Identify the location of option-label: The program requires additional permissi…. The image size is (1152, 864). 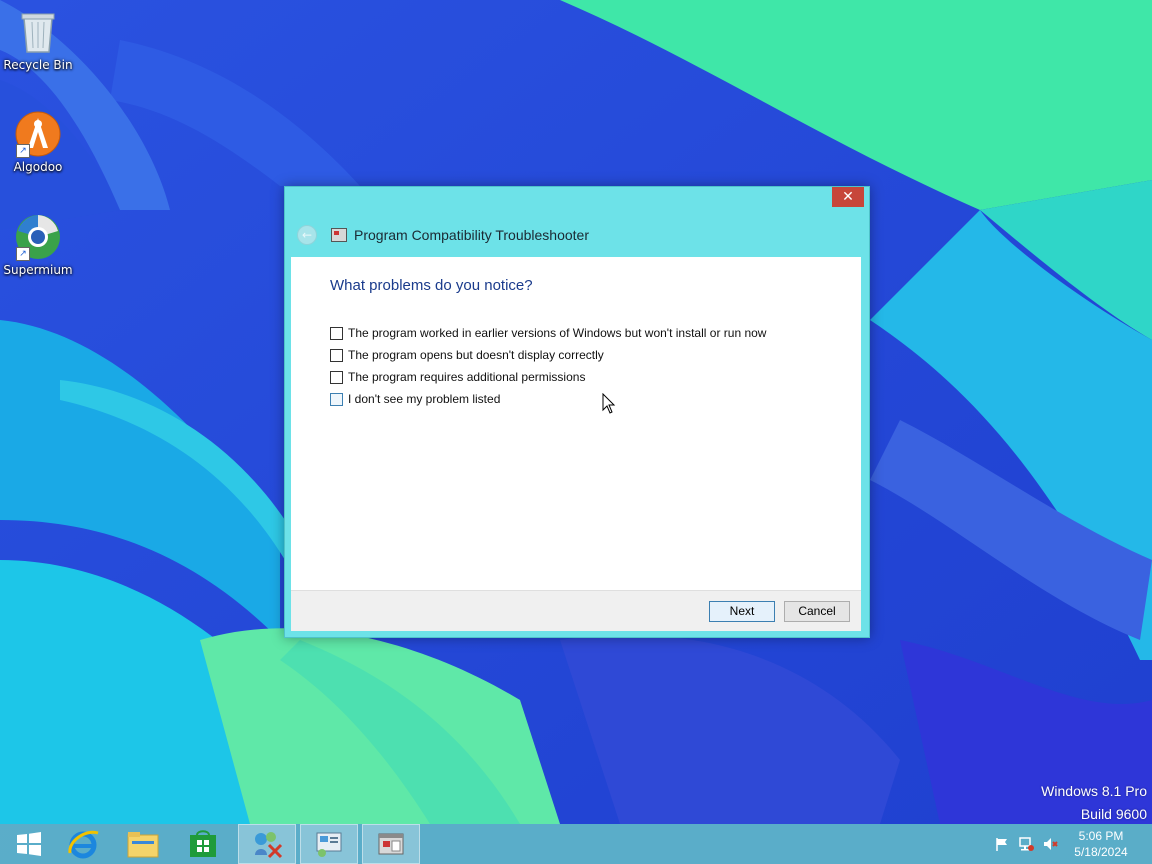
(467, 377).